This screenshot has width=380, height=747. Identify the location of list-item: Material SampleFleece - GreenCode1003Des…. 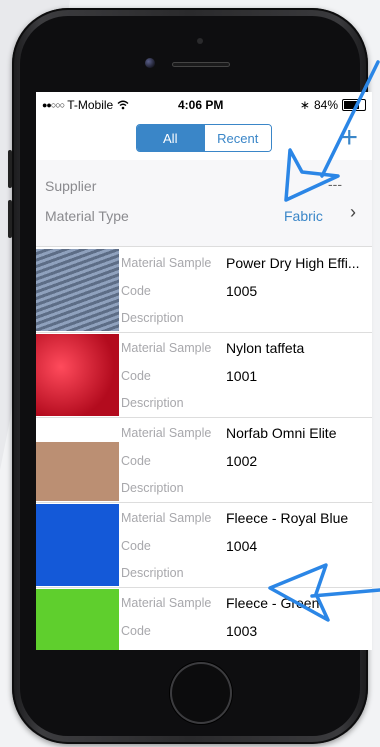
(204, 619).